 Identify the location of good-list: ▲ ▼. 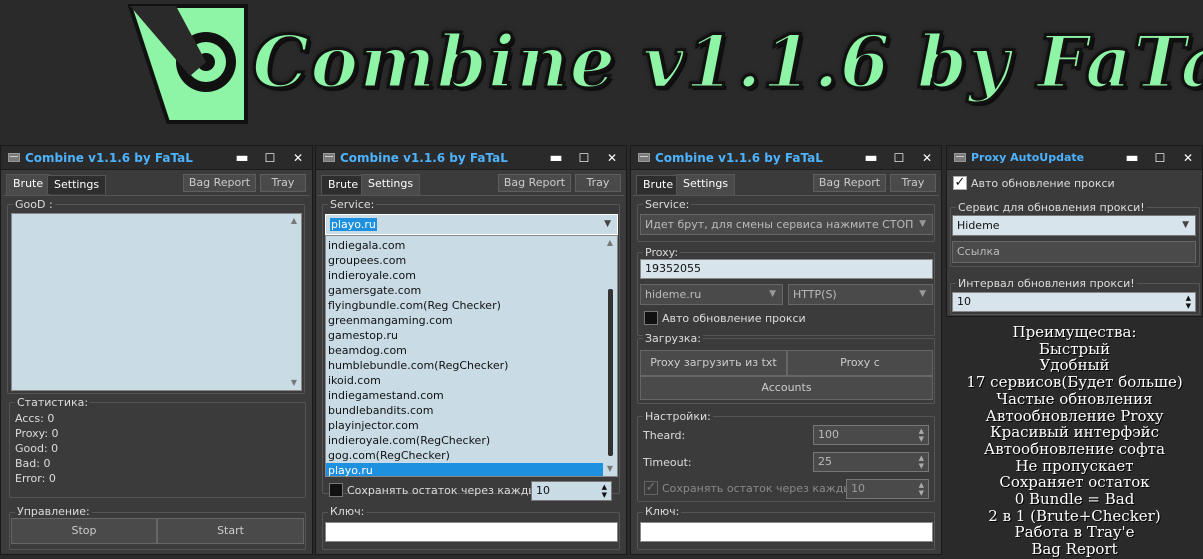
(156, 302).